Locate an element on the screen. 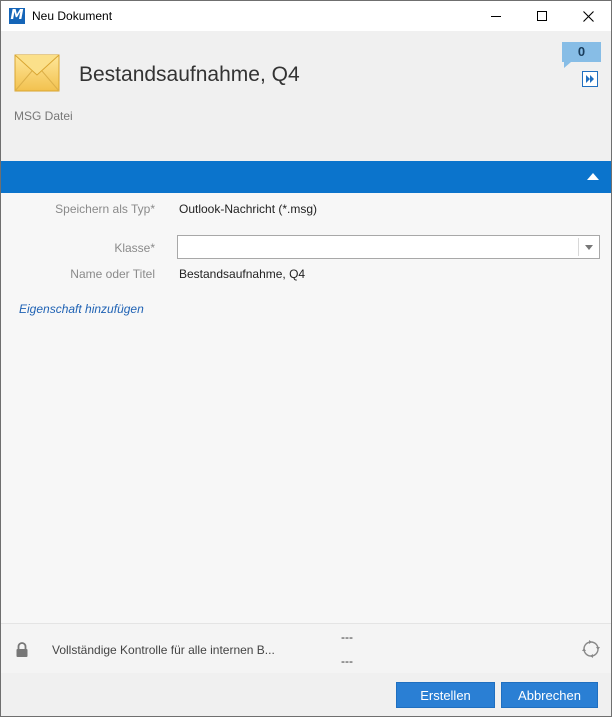 This screenshot has width=612, height=717. document-type: MSG Datei is located at coordinates (43, 116).